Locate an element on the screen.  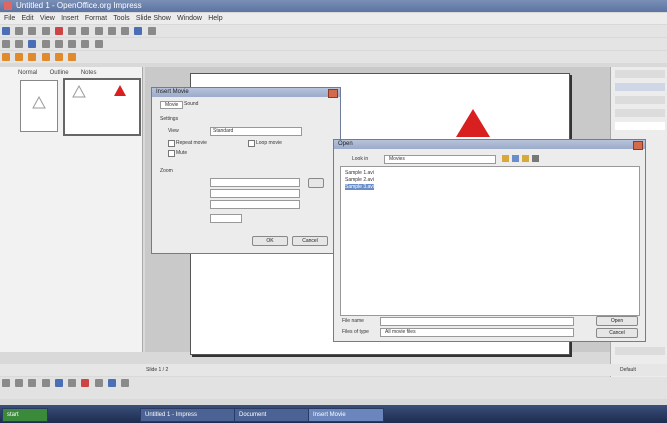
tab-sound: Sound is located at coordinates (191, 104).